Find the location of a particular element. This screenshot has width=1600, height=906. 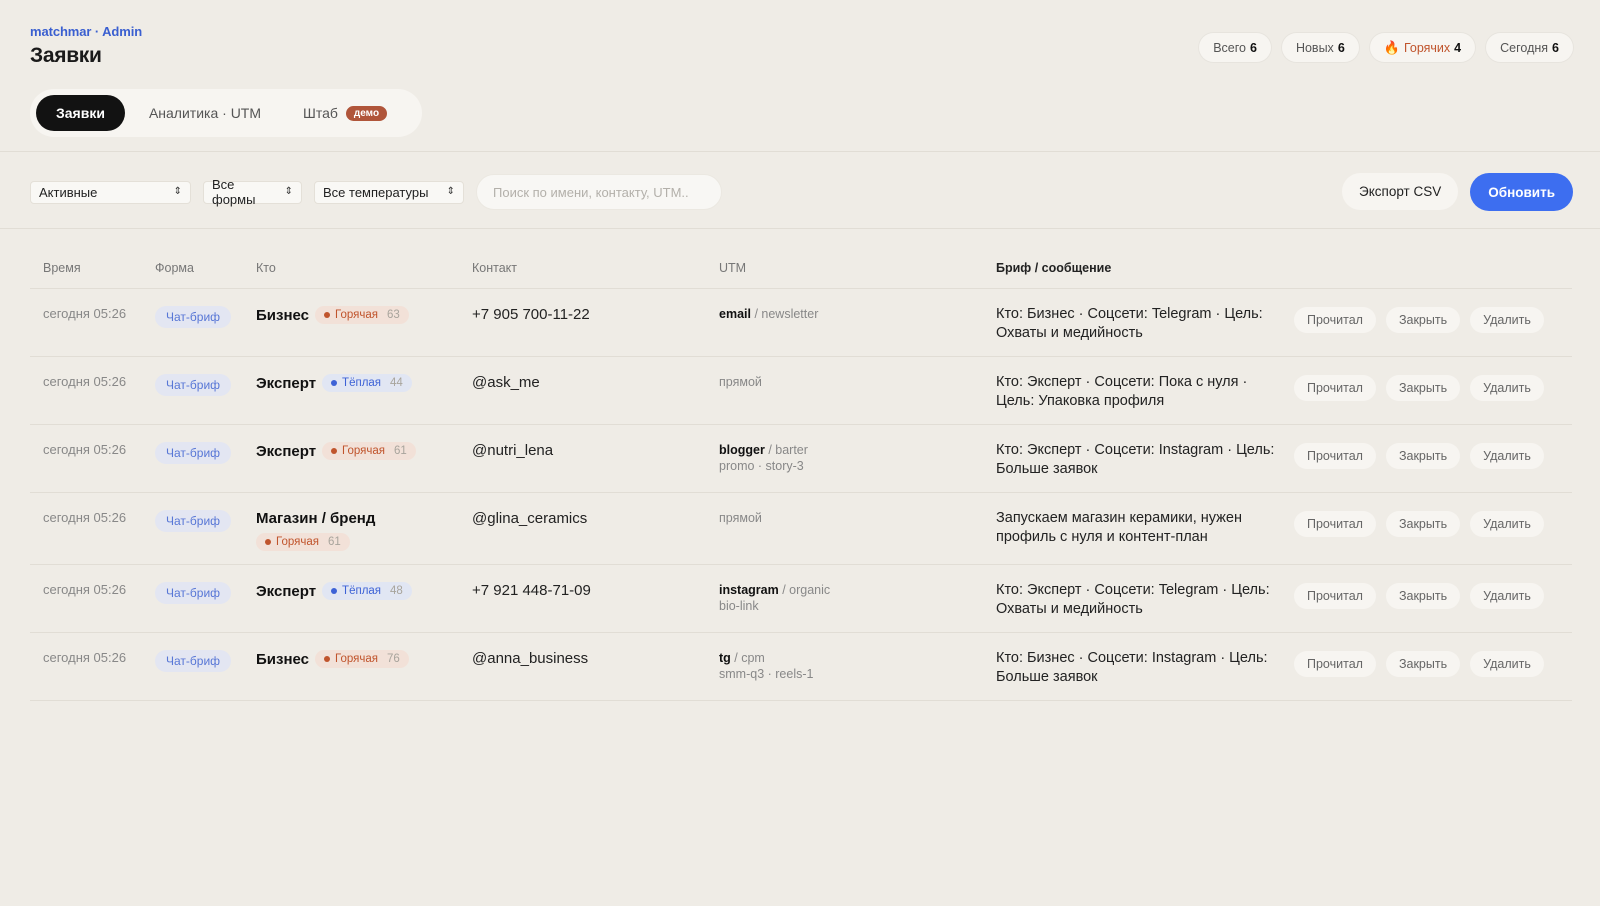

brand-label: matchmar · Admin is located at coordinates (86, 31).